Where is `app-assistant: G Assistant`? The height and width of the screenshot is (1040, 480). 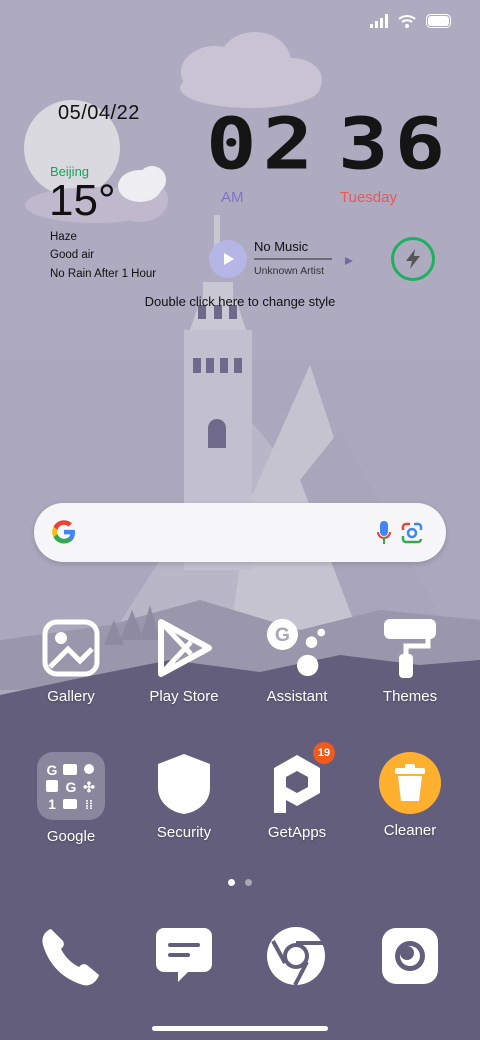 app-assistant: G Assistant is located at coordinates (297, 660).